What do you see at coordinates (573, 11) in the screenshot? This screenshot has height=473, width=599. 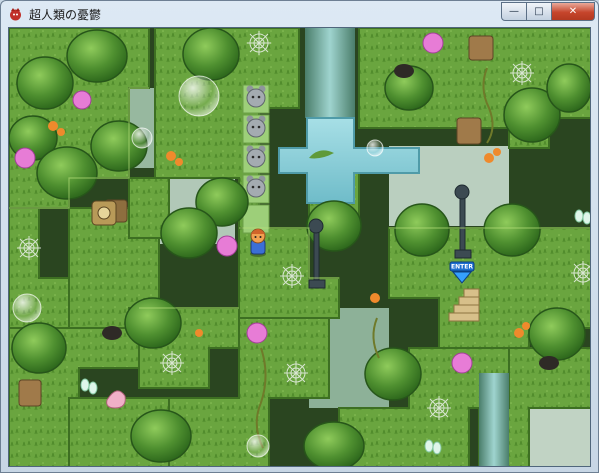 I see `close-button: ✕` at bounding box center [573, 11].